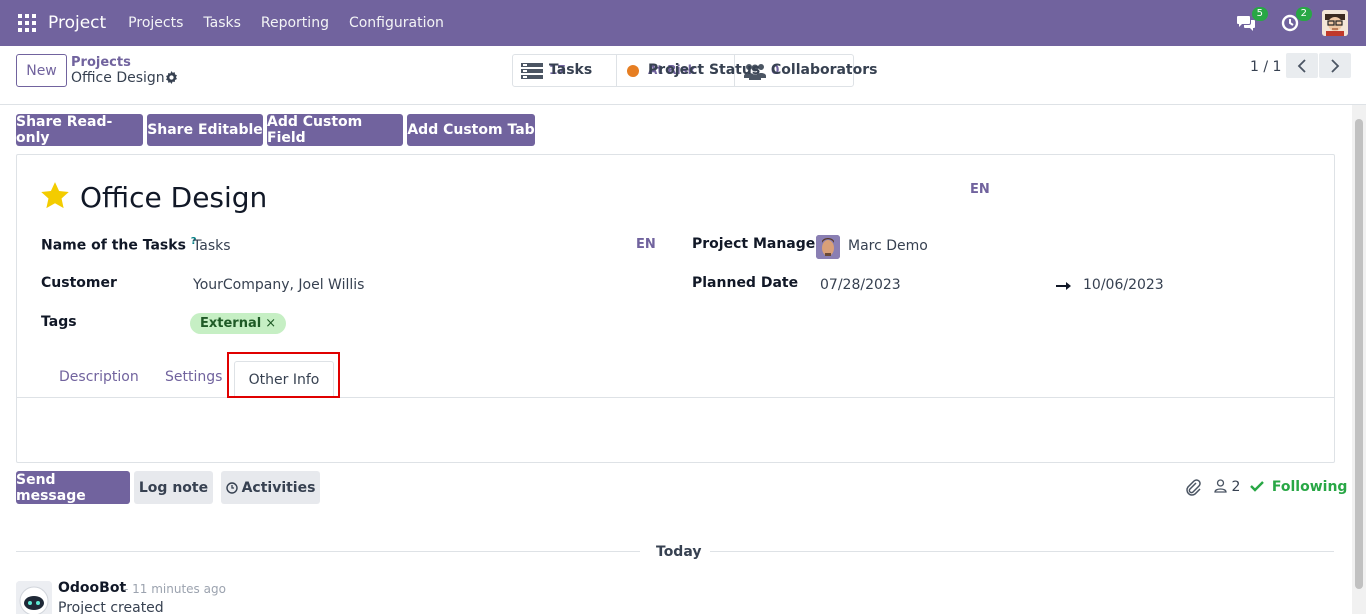 The width and height of the screenshot is (1366, 614). What do you see at coordinates (295, 23) in the screenshot?
I see `menu-reporting: Reporting` at bounding box center [295, 23].